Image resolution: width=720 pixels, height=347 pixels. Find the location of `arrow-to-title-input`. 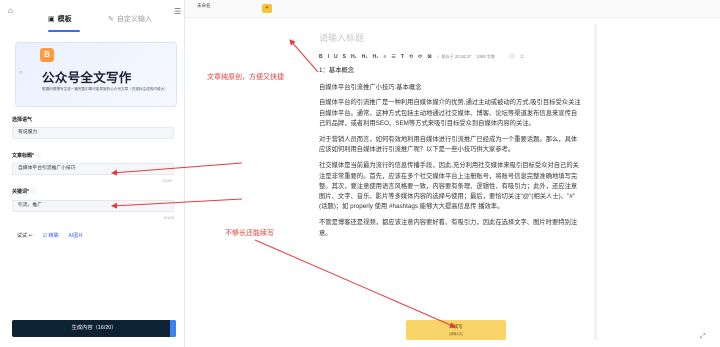

arrow-to-title-input is located at coordinates (177, 169).